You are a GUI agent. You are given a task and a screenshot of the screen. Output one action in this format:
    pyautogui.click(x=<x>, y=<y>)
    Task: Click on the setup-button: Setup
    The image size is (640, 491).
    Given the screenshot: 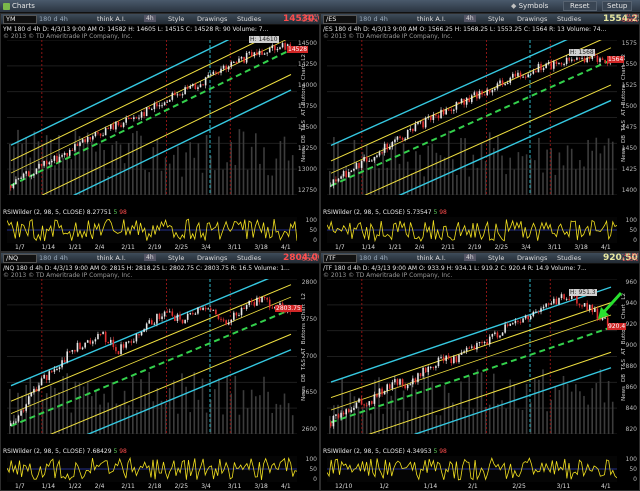 What is the action you would take?
    pyautogui.click(x=617, y=6)
    